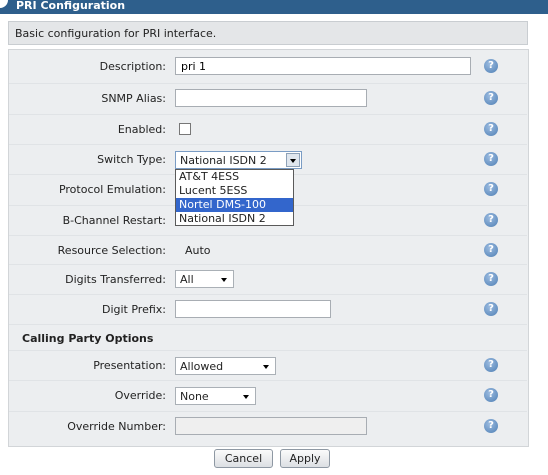 The image size is (548, 475). What do you see at coordinates (116, 426) in the screenshot?
I see `override-number-label: Override Number:` at bounding box center [116, 426].